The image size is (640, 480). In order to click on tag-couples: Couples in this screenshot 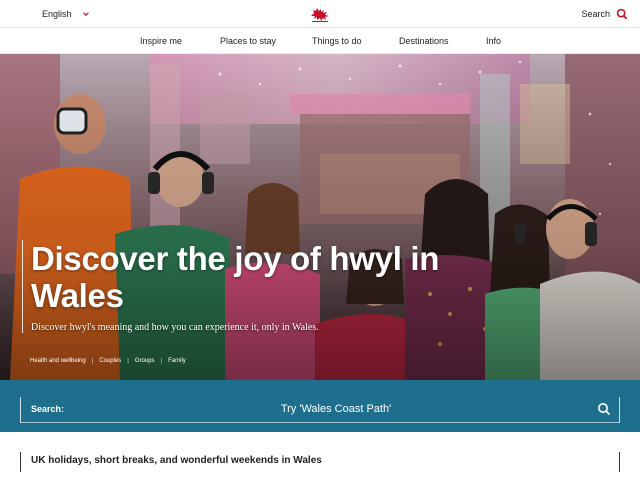, I will do `click(110, 361)`.